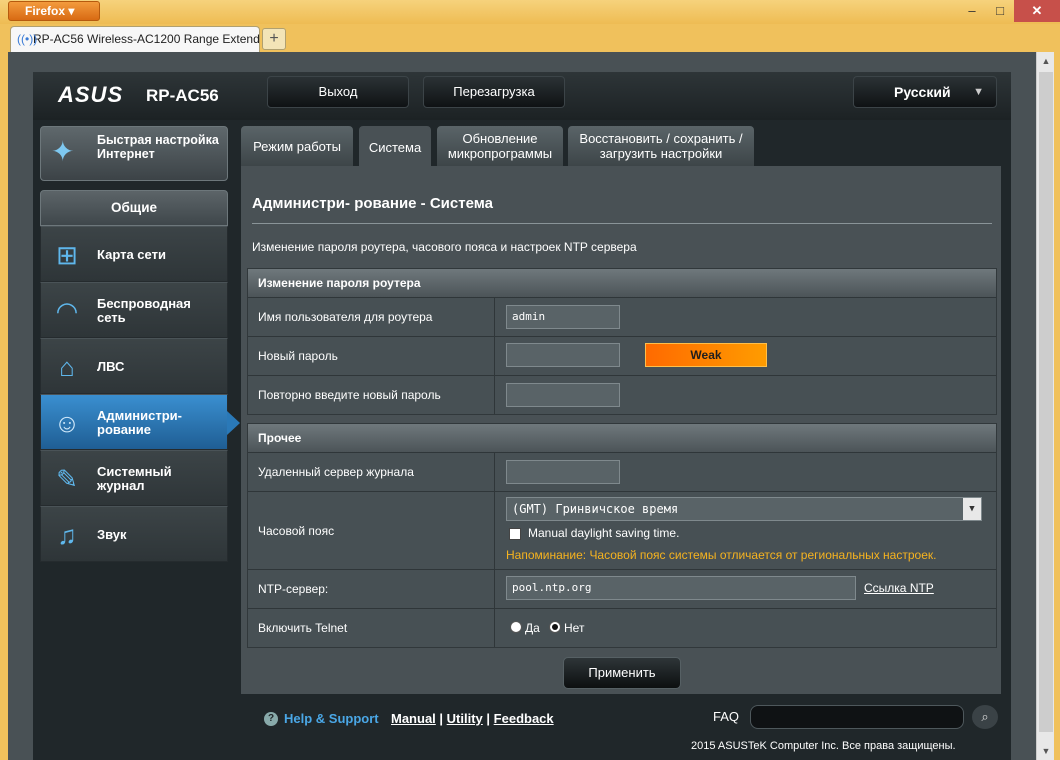 The height and width of the screenshot is (760, 1060). What do you see at coordinates (371, 395) in the screenshot?
I see `repeat-password-label: Повторно введите новый пароль` at bounding box center [371, 395].